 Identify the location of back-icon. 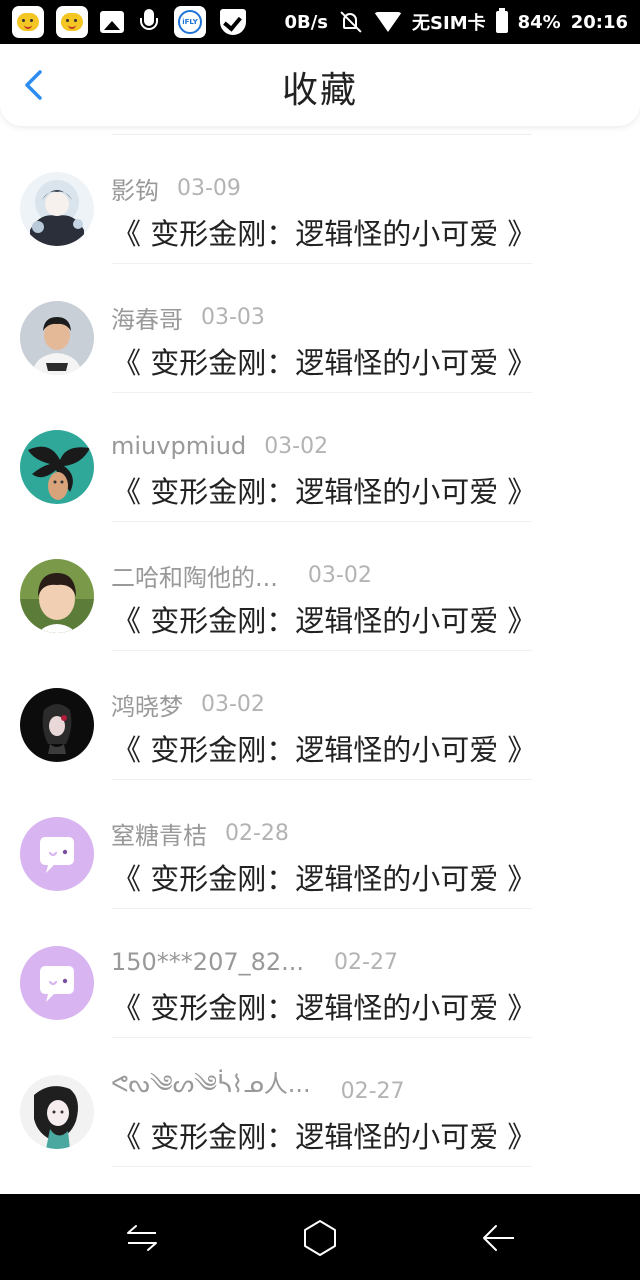
(498, 1238).